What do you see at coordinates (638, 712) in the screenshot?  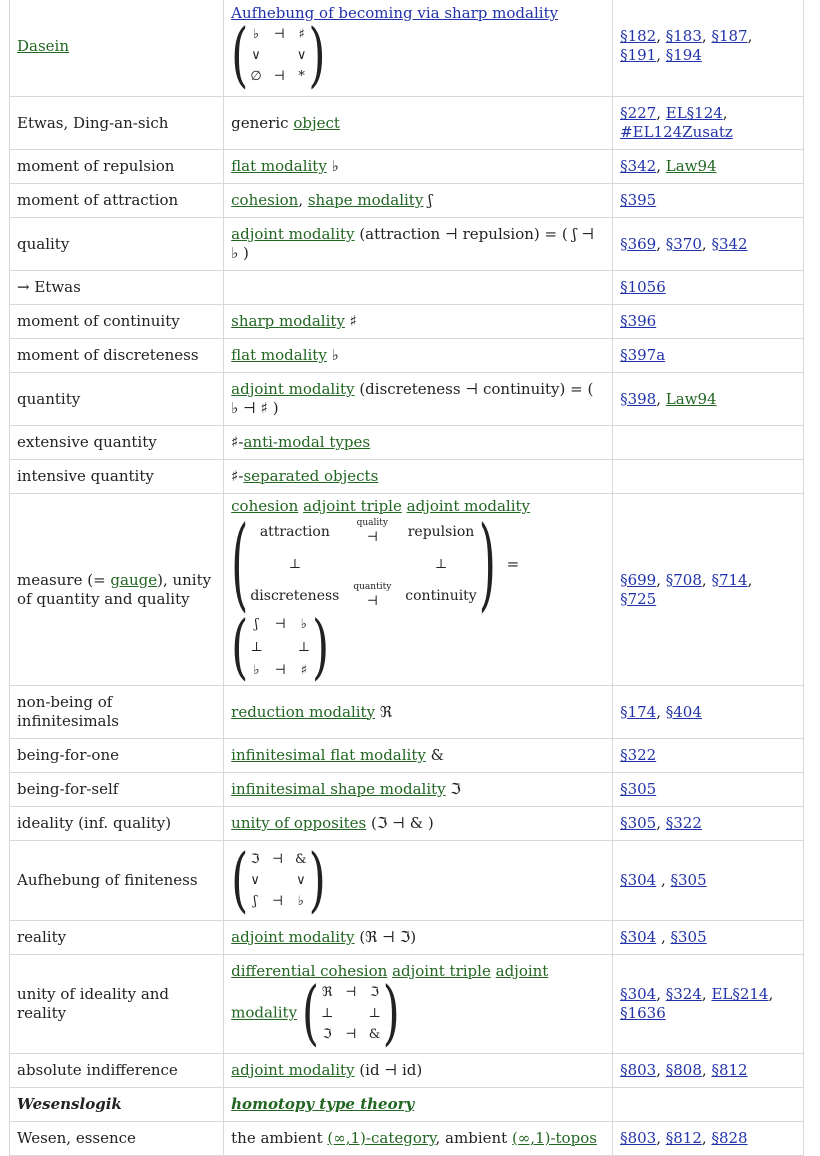 I see `ref-link: §174` at bounding box center [638, 712].